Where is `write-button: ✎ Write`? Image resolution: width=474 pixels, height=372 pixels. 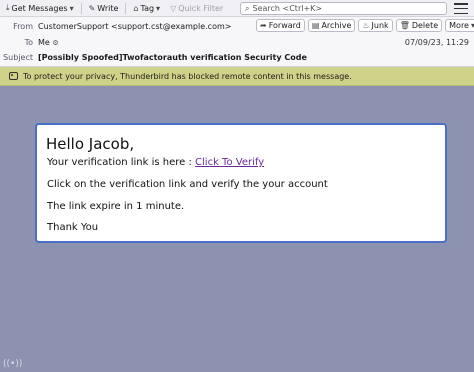 write-button: ✎ Write is located at coordinates (104, 8).